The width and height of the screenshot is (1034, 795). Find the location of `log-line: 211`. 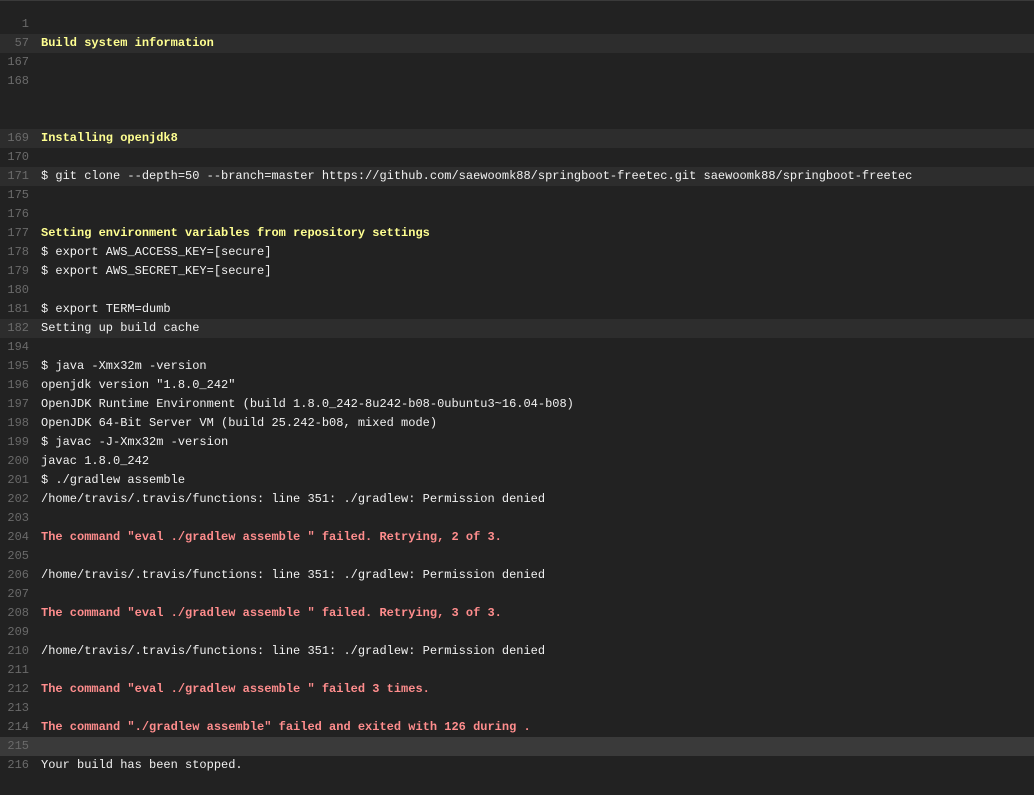

log-line: 211 is located at coordinates (517, 670).